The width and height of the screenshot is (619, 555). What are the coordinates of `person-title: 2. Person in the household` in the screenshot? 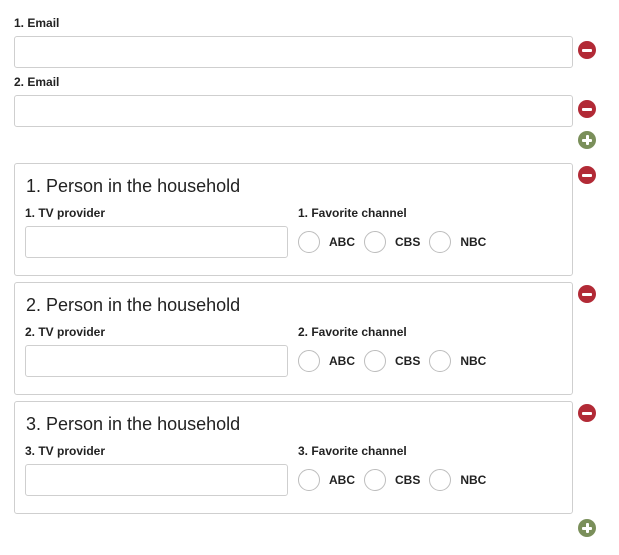 It's located at (133, 305).